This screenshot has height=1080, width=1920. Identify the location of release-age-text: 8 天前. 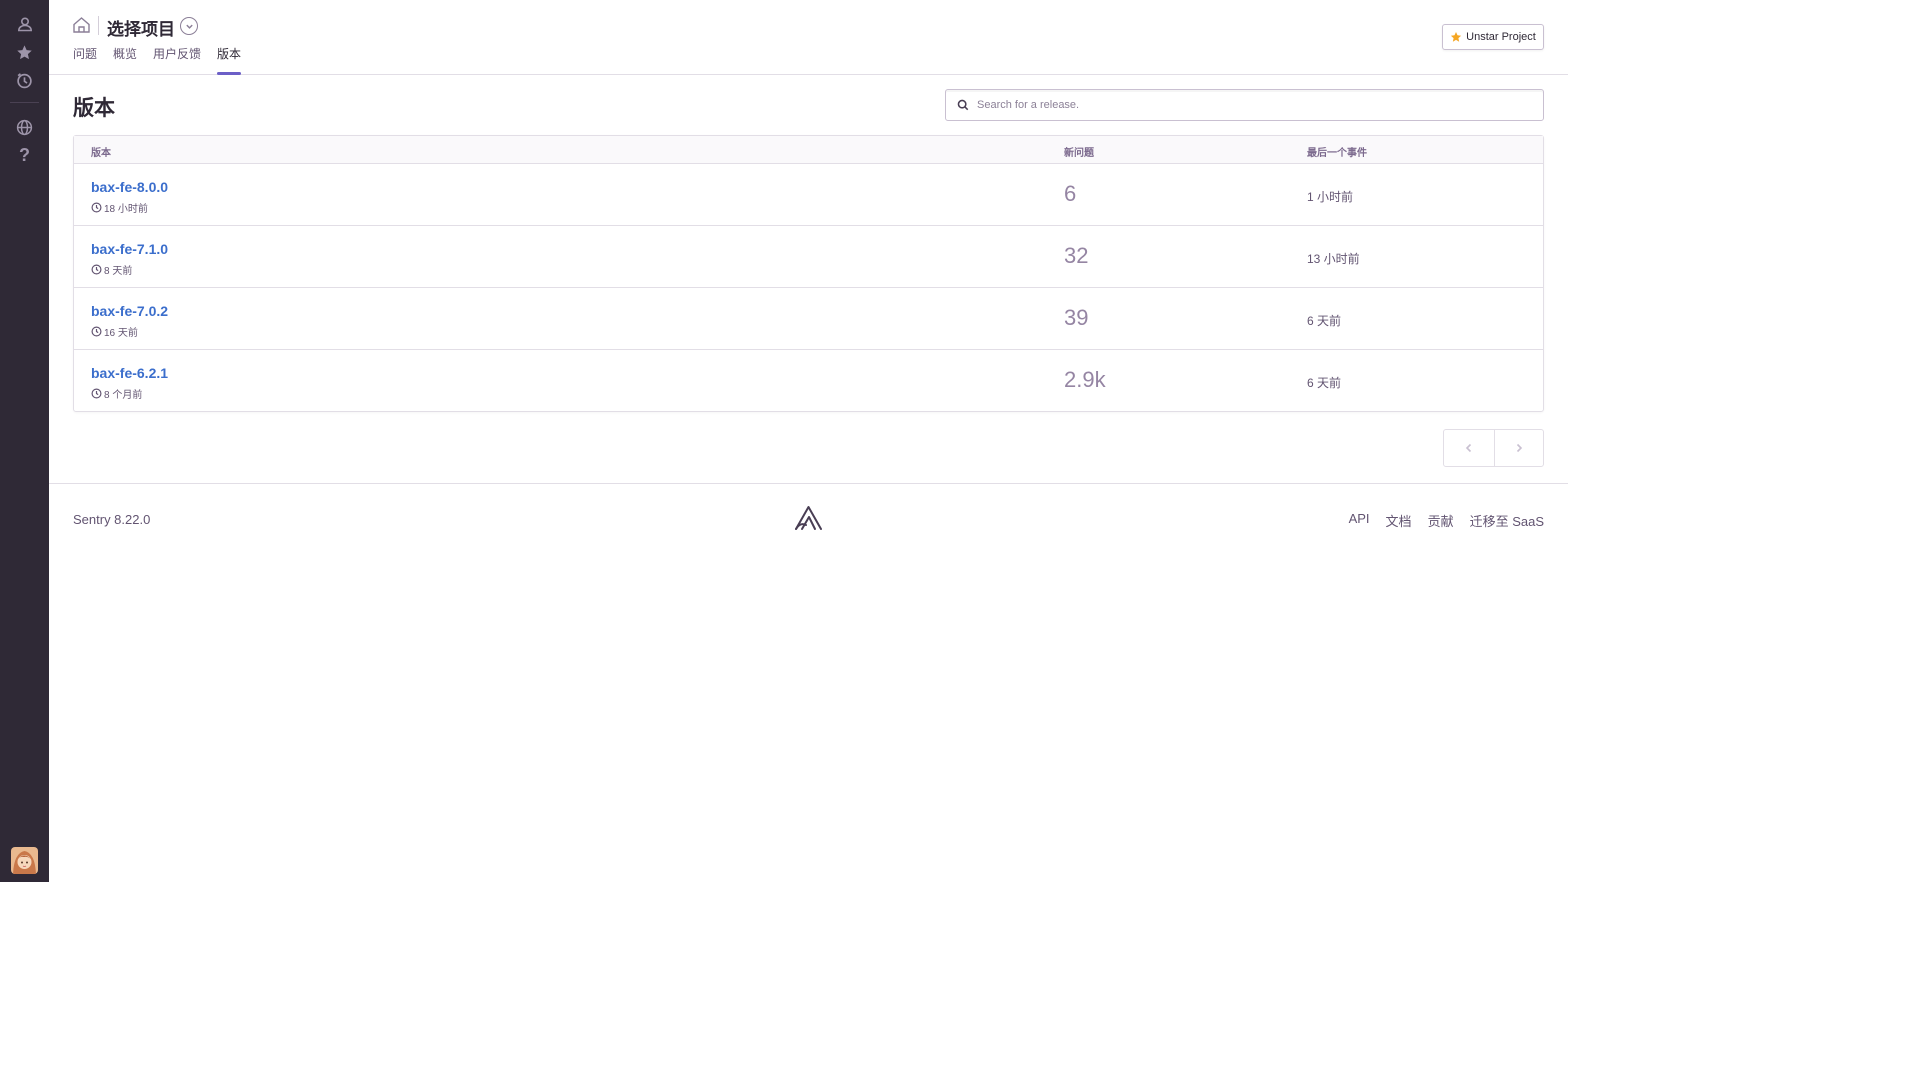
(118, 271).